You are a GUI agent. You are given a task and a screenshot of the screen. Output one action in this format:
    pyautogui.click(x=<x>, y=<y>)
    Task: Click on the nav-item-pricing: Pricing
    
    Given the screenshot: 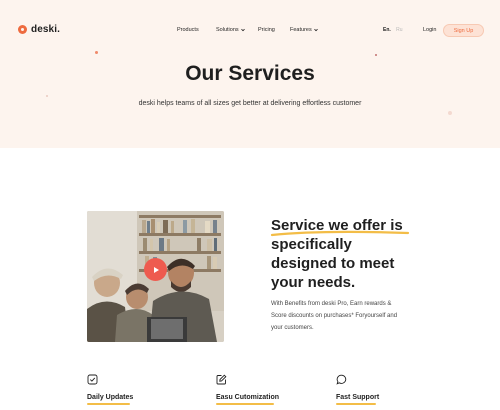 What is the action you would take?
    pyautogui.click(x=266, y=30)
    